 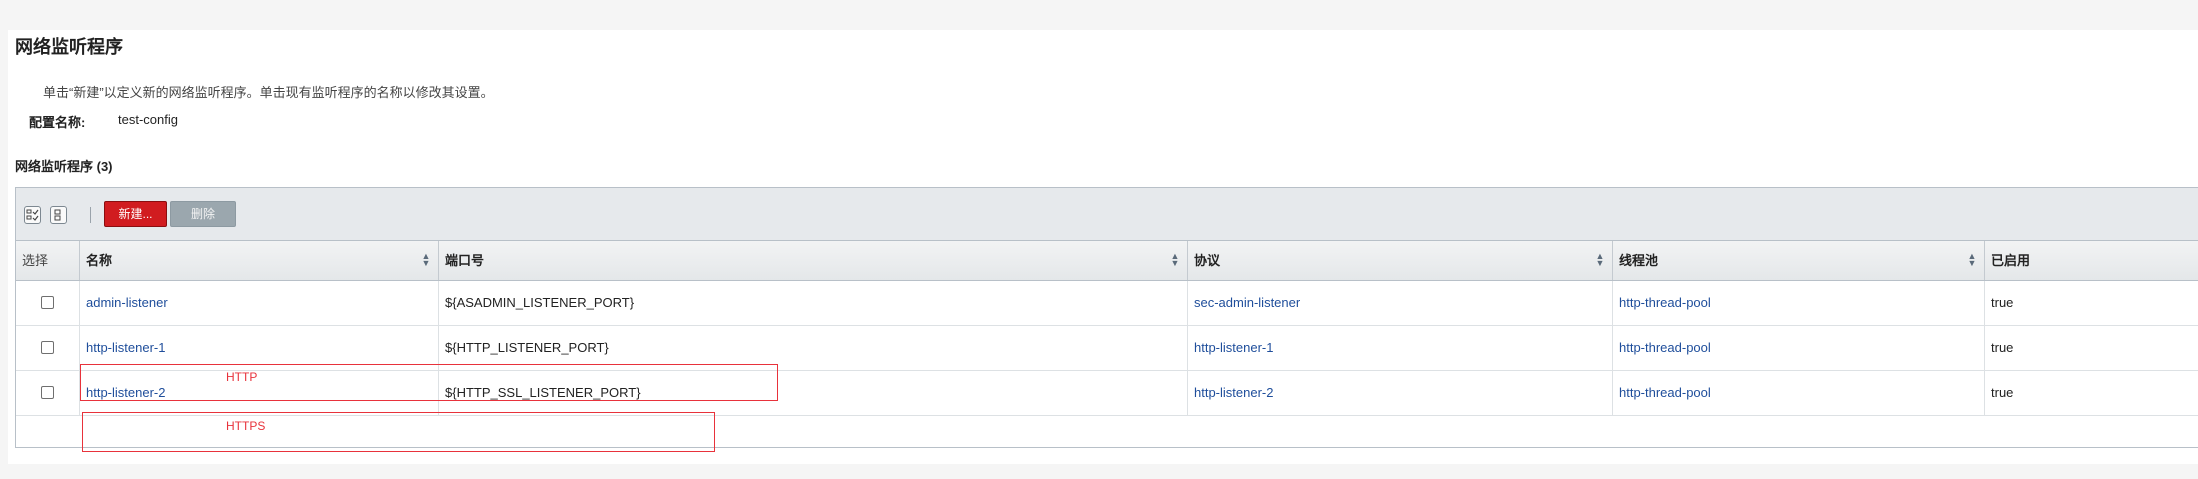 What do you see at coordinates (259, 260) in the screenshot?
I see `column-header-name: 名称 ▲ ▼` at bounding box center [259, 260].